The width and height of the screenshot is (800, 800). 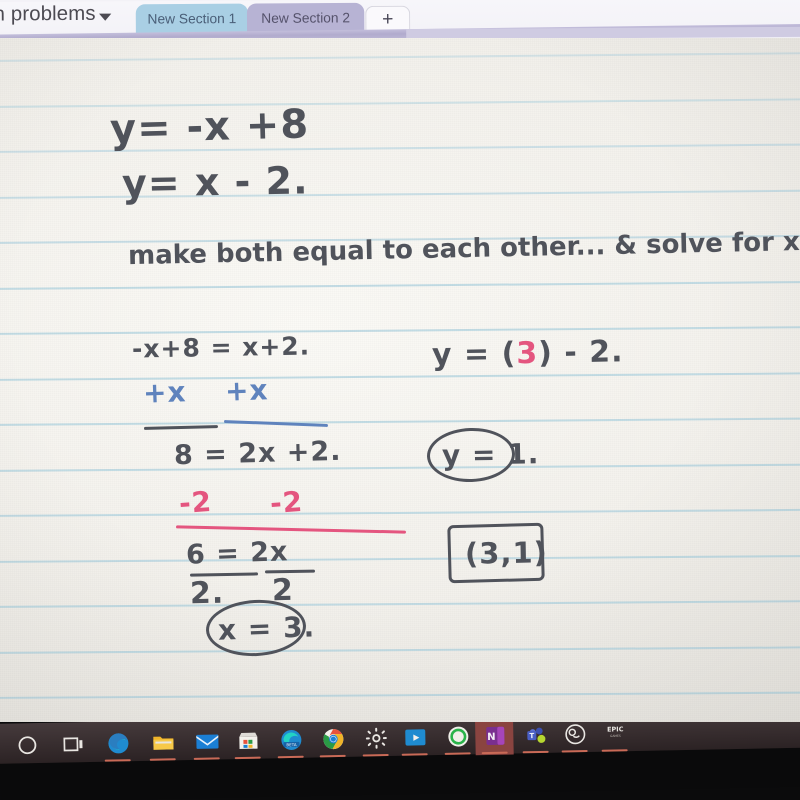 I want to click on chrome-icon, so click(x=333, y=739).